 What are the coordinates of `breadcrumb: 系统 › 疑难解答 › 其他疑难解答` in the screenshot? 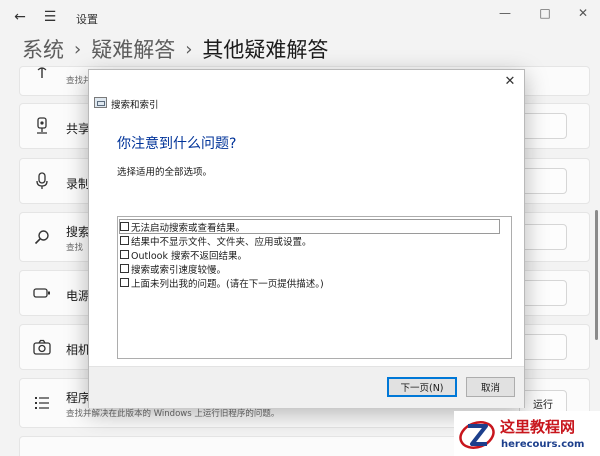 It's located at (175, 49).